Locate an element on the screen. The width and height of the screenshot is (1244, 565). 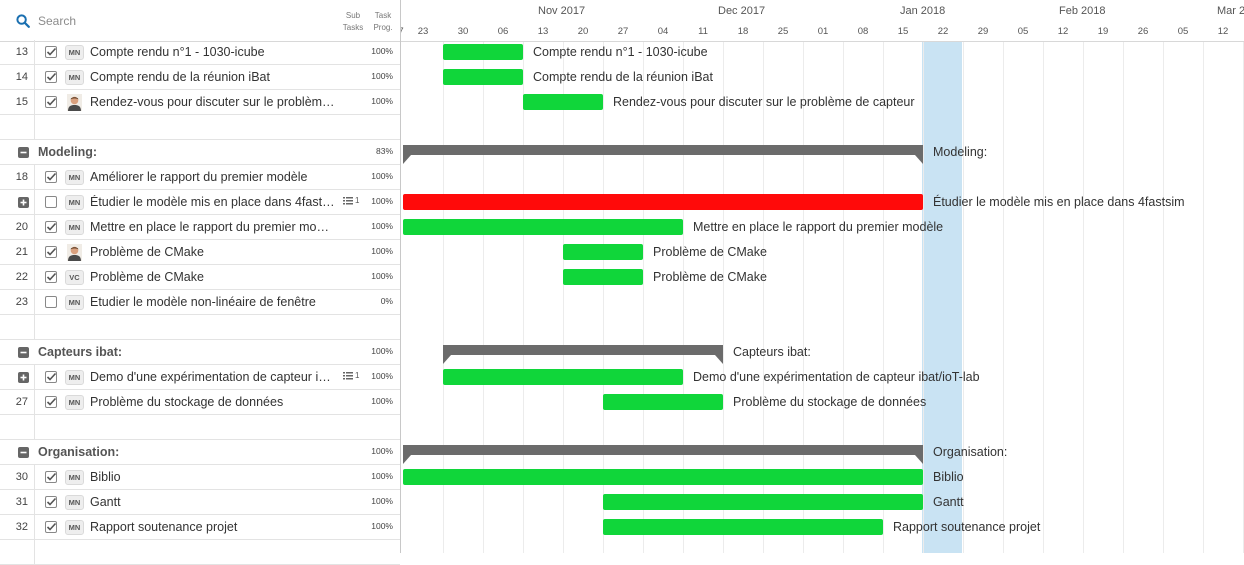
task-title: Compte rendu de la réunion iBat is located at coordinates (215, 77).